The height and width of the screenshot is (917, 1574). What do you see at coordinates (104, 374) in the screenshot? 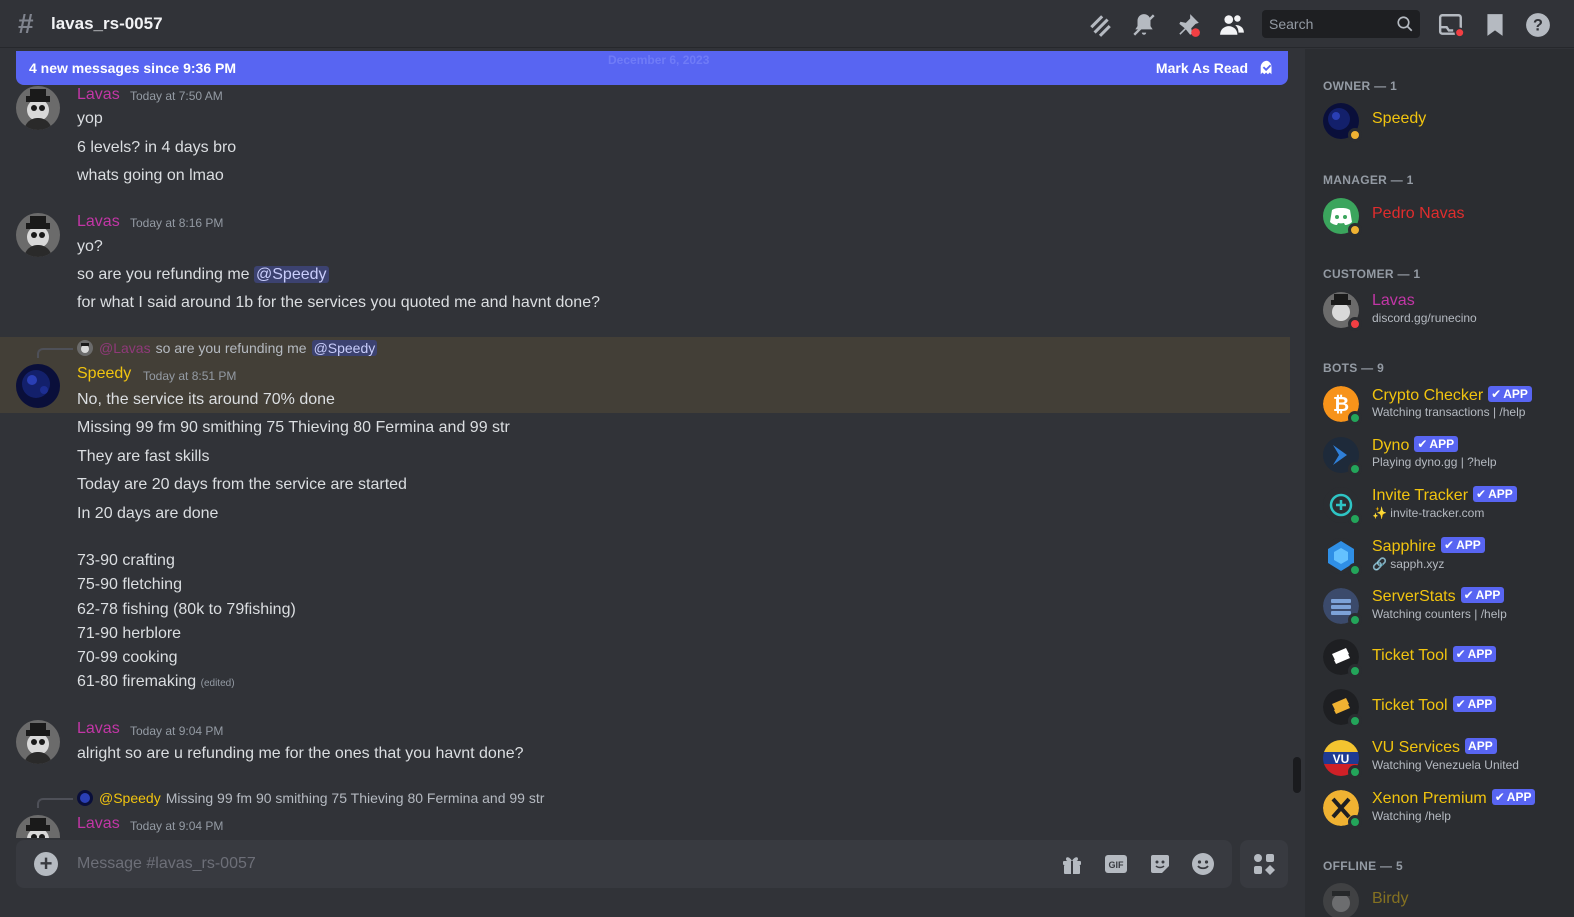
I see `message-author: Speedy` at bounding box center [104, 374].